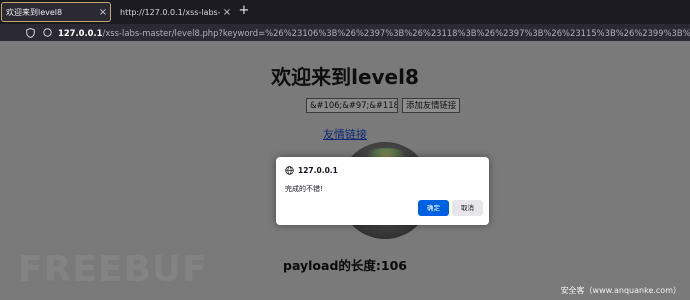 This screenshot has width=690, height=300. What do you see at coordinates (345, 77) in the screenshot?
I see `page-title: 欢迎来到level8` at bounding box center [345, 77].